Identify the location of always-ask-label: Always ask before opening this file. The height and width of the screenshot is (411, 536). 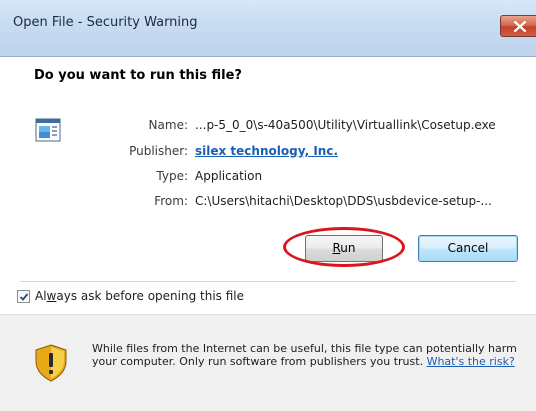
(139, 296).